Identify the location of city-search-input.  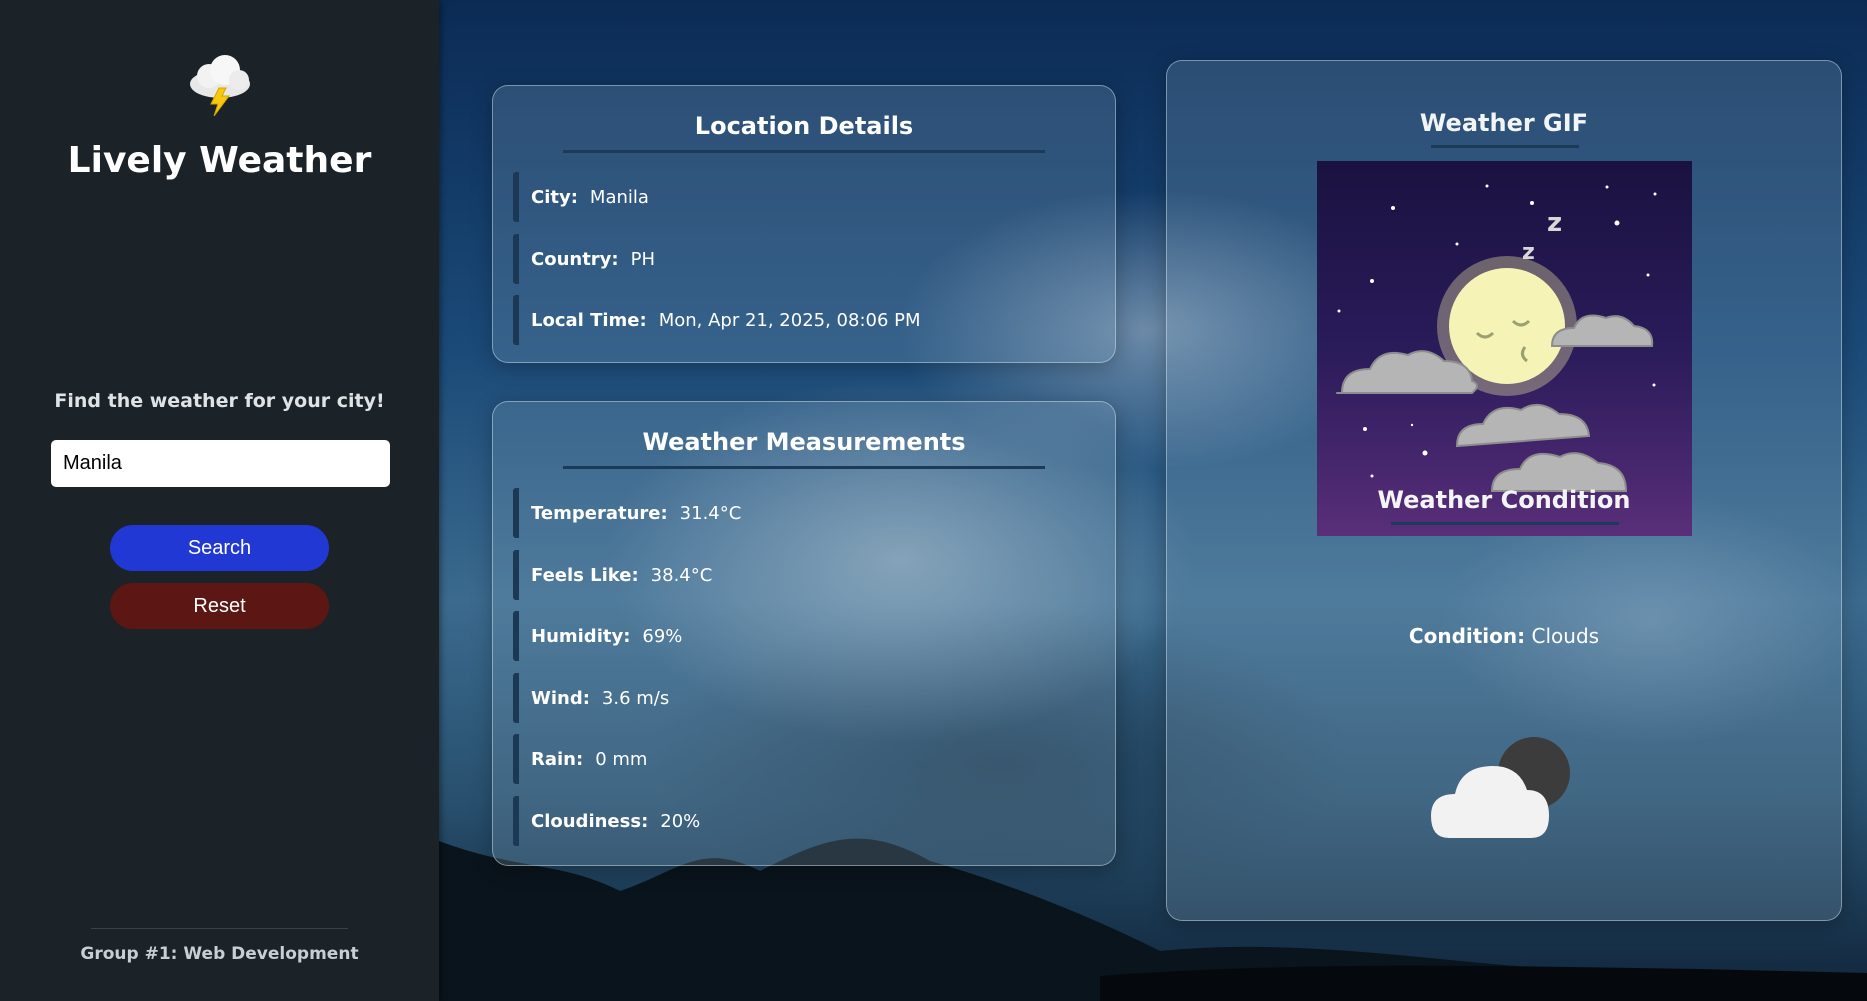
(220, 463).